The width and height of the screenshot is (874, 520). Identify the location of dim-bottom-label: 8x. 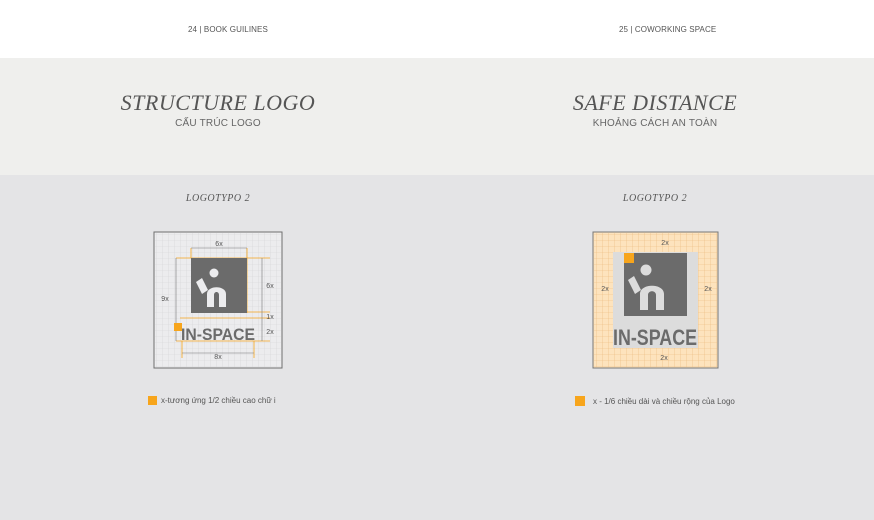
(218, 357).